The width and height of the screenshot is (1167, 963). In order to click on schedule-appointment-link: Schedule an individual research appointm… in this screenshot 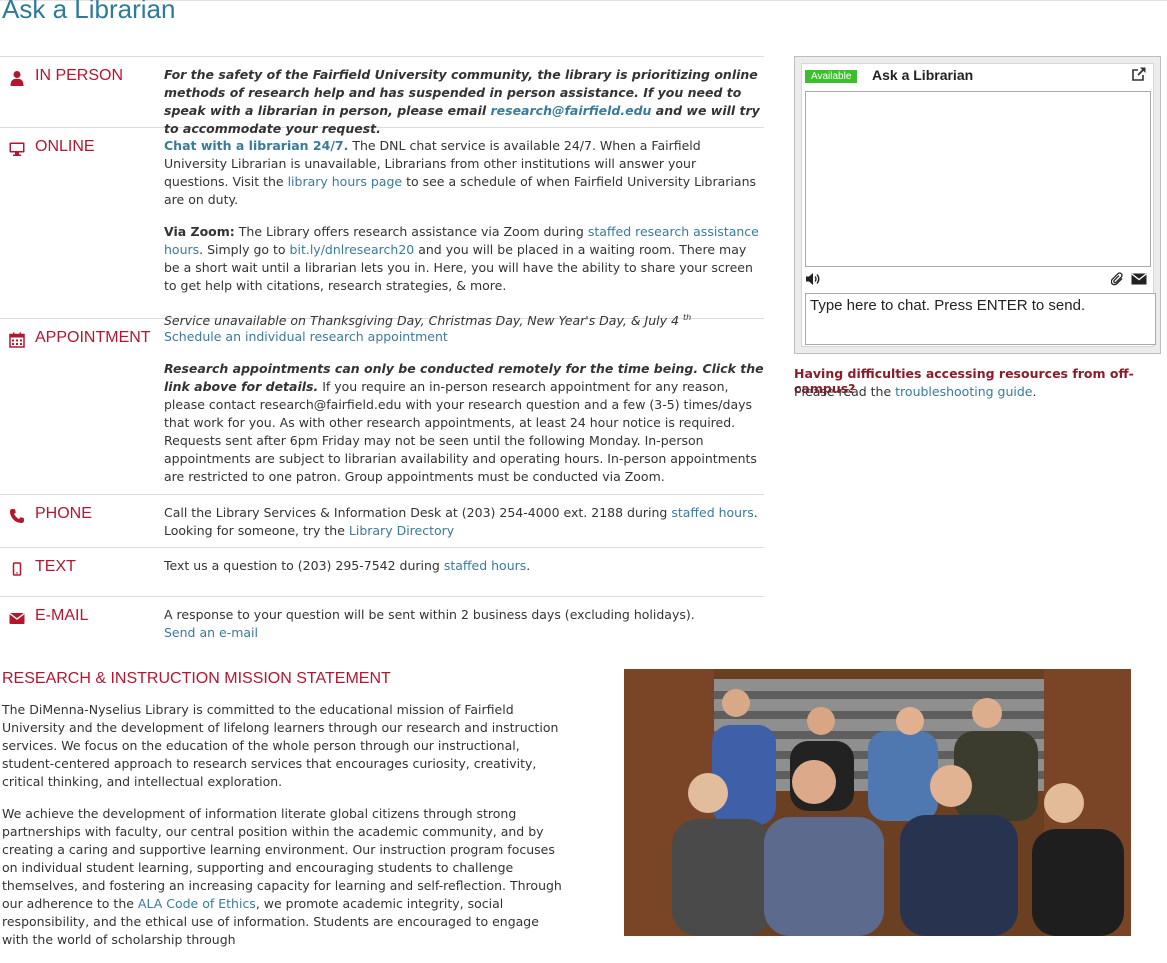, I will do `click(306, 336)`.